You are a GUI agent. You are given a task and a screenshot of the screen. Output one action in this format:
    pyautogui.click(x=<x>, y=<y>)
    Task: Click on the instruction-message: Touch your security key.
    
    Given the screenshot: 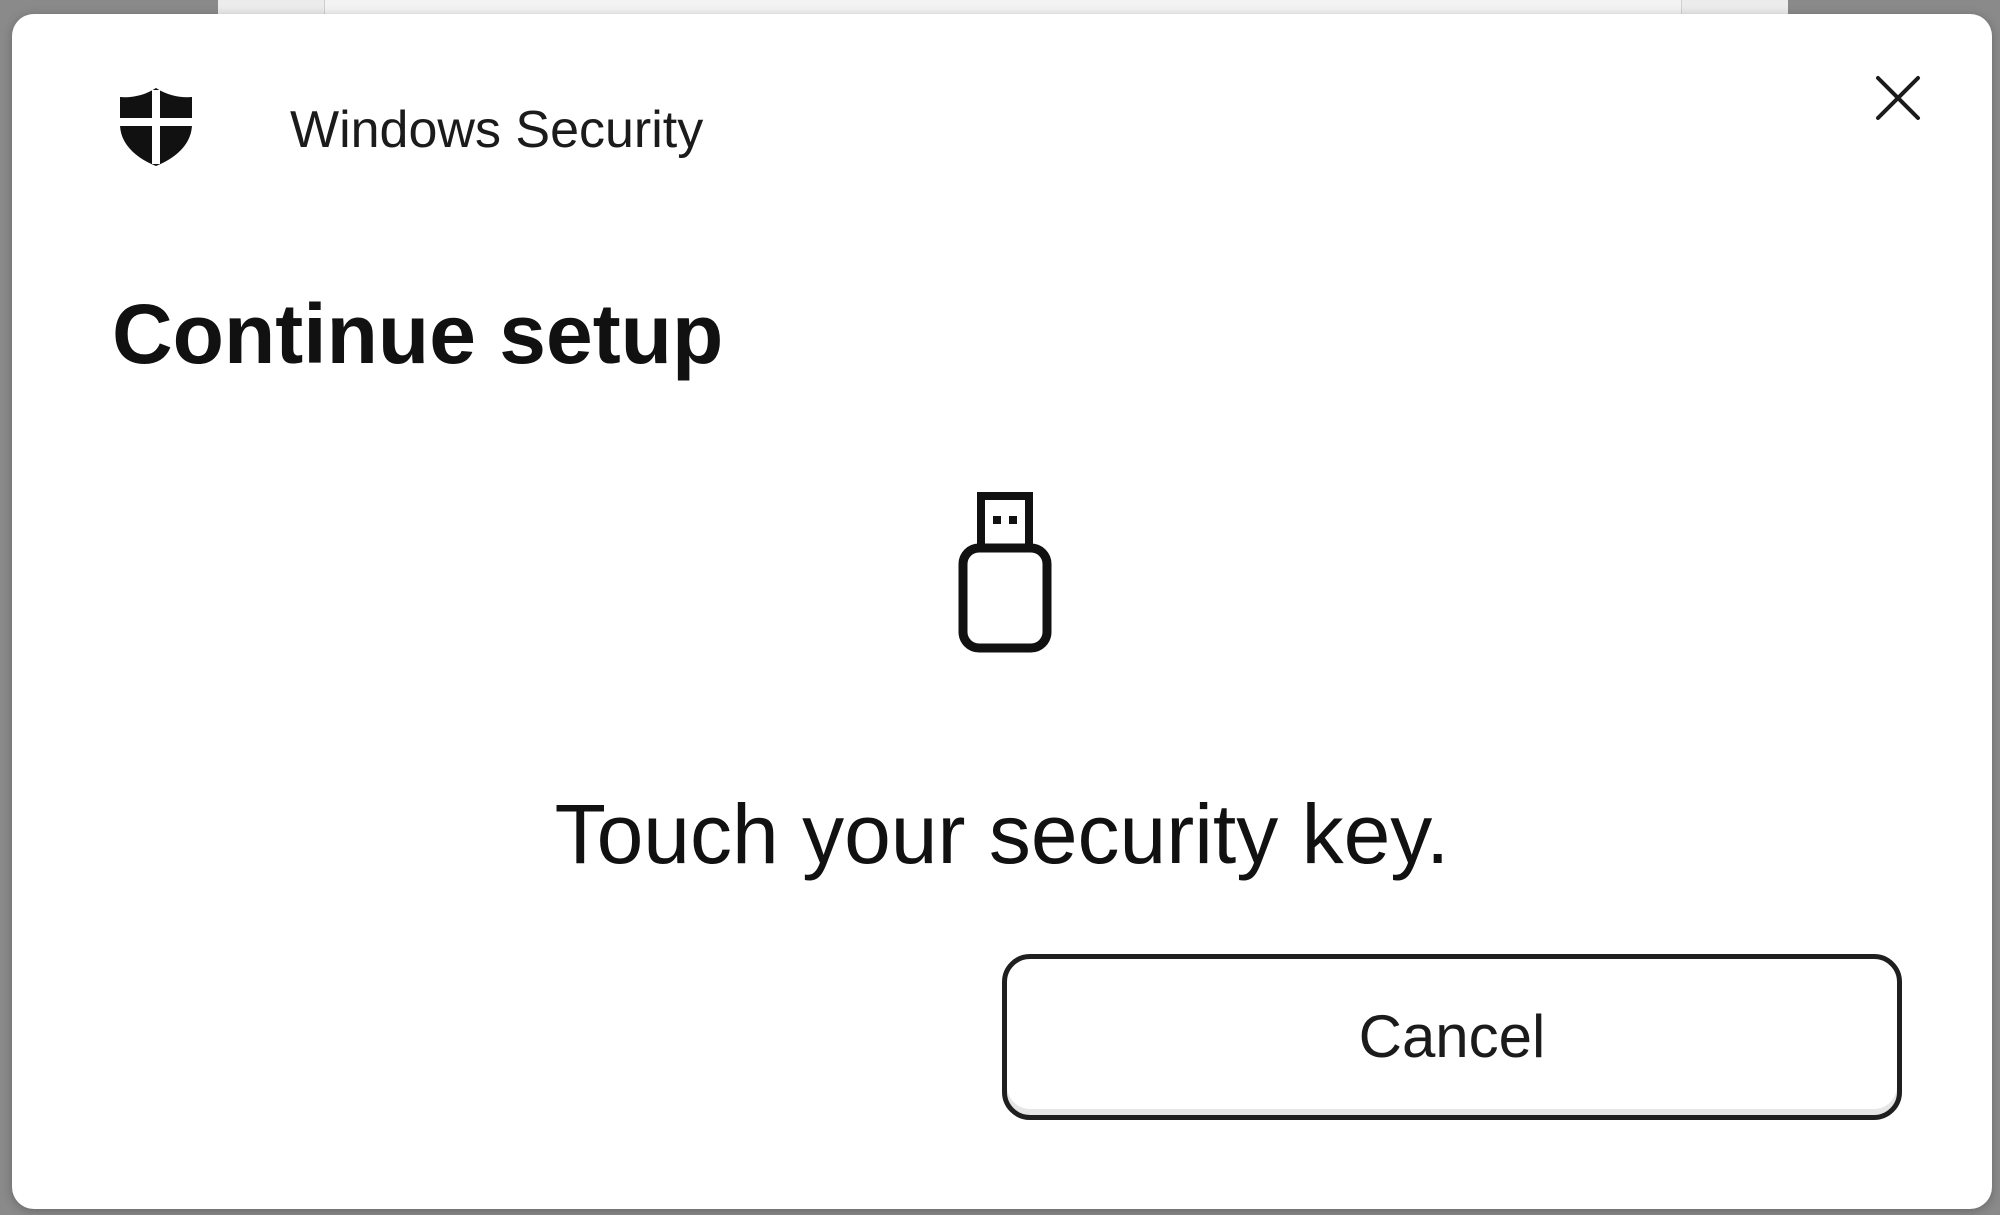 What is the action you would take?
    pyautogui.click(x=1002, y=834)
    